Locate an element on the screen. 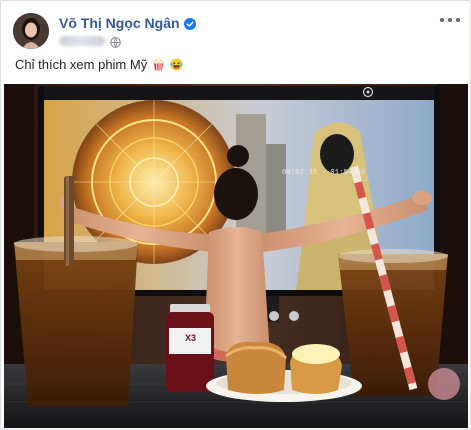 The width and height of the screenshot is (471, 430). video-player-timecode: 00:02:36 - 01:54:58 is located at coordinates (324, 173).